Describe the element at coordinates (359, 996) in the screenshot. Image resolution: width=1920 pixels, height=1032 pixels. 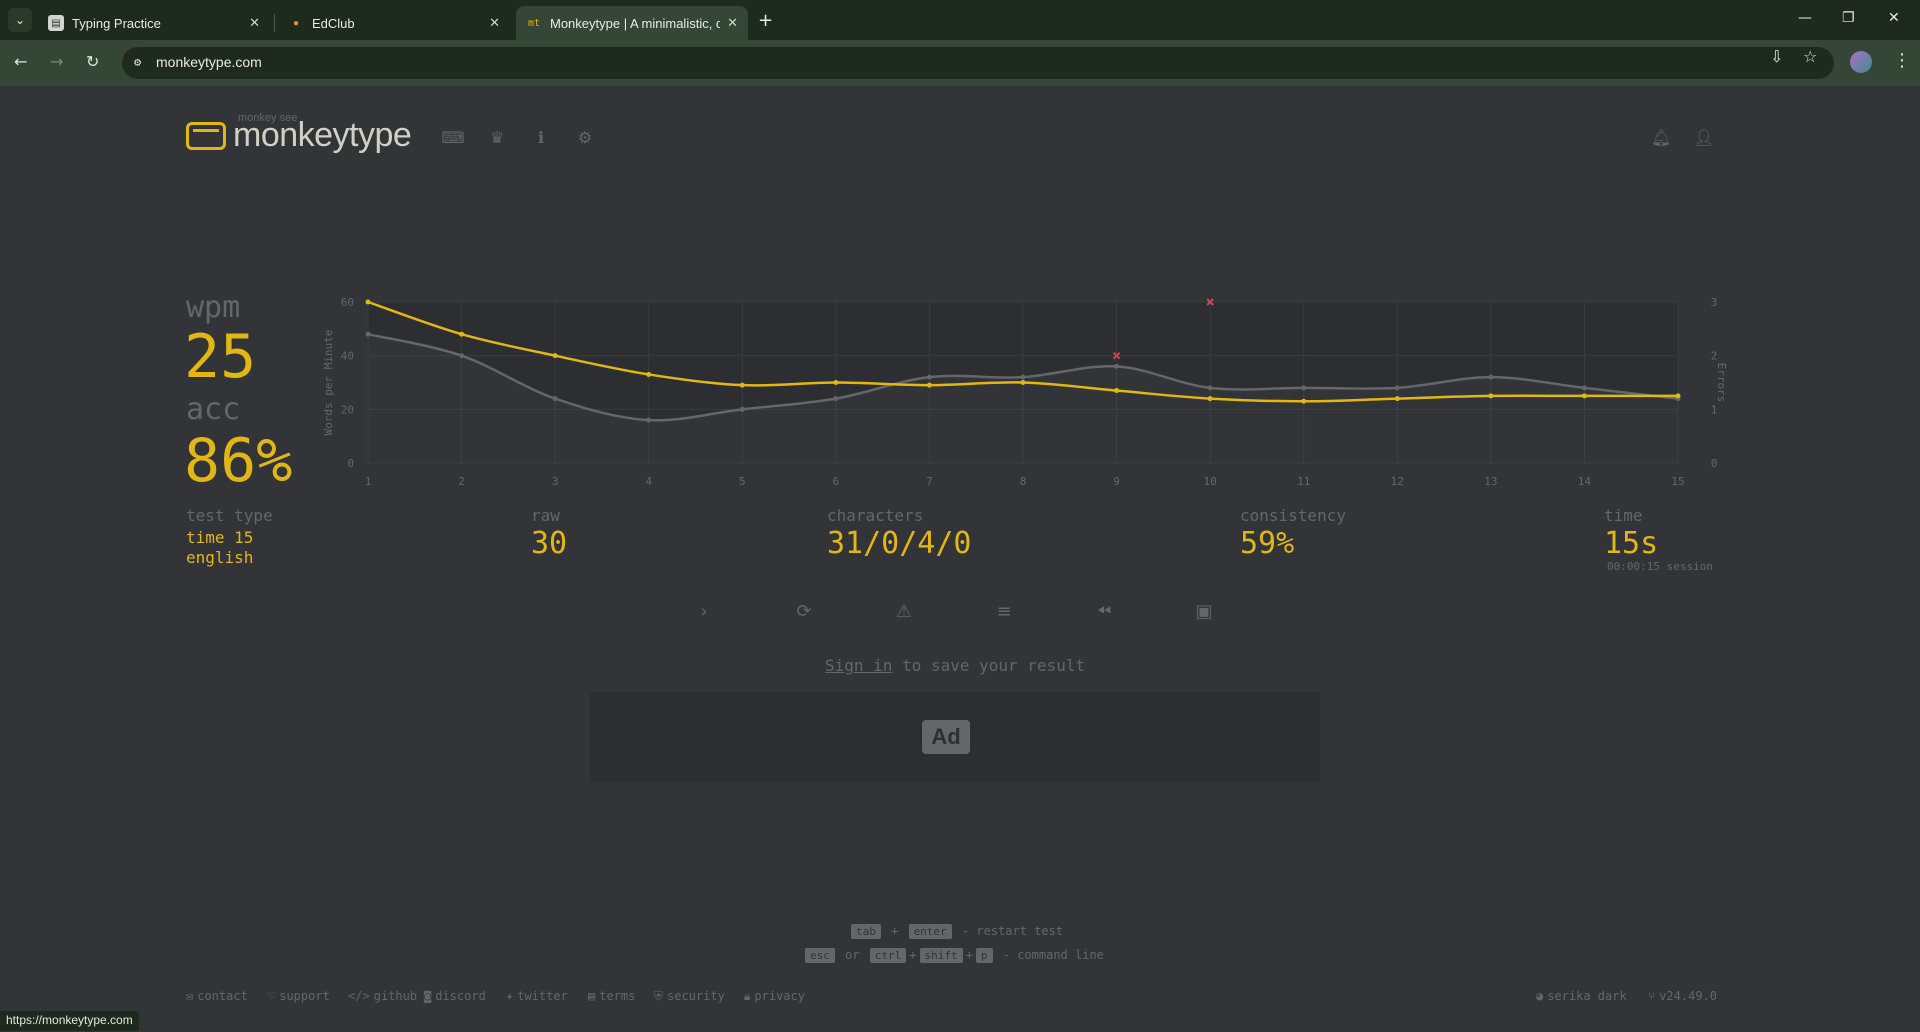
I see `code-icon: </>` at that location.